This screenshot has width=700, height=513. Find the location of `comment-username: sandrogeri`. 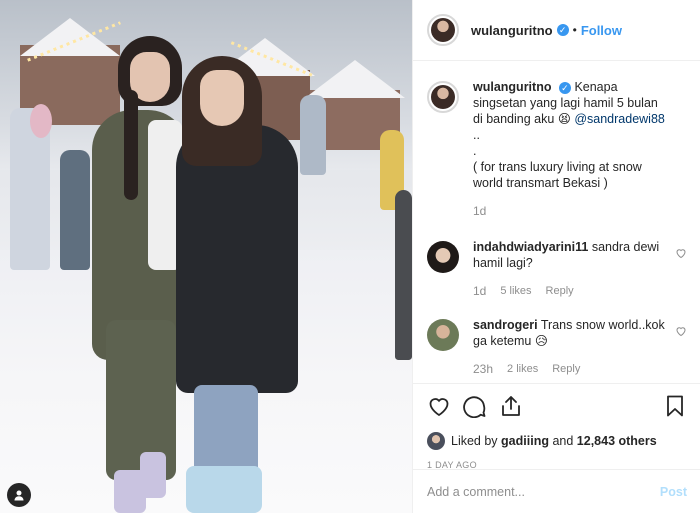

comment-username: sandrogeri is located at coordinates (505, 325).